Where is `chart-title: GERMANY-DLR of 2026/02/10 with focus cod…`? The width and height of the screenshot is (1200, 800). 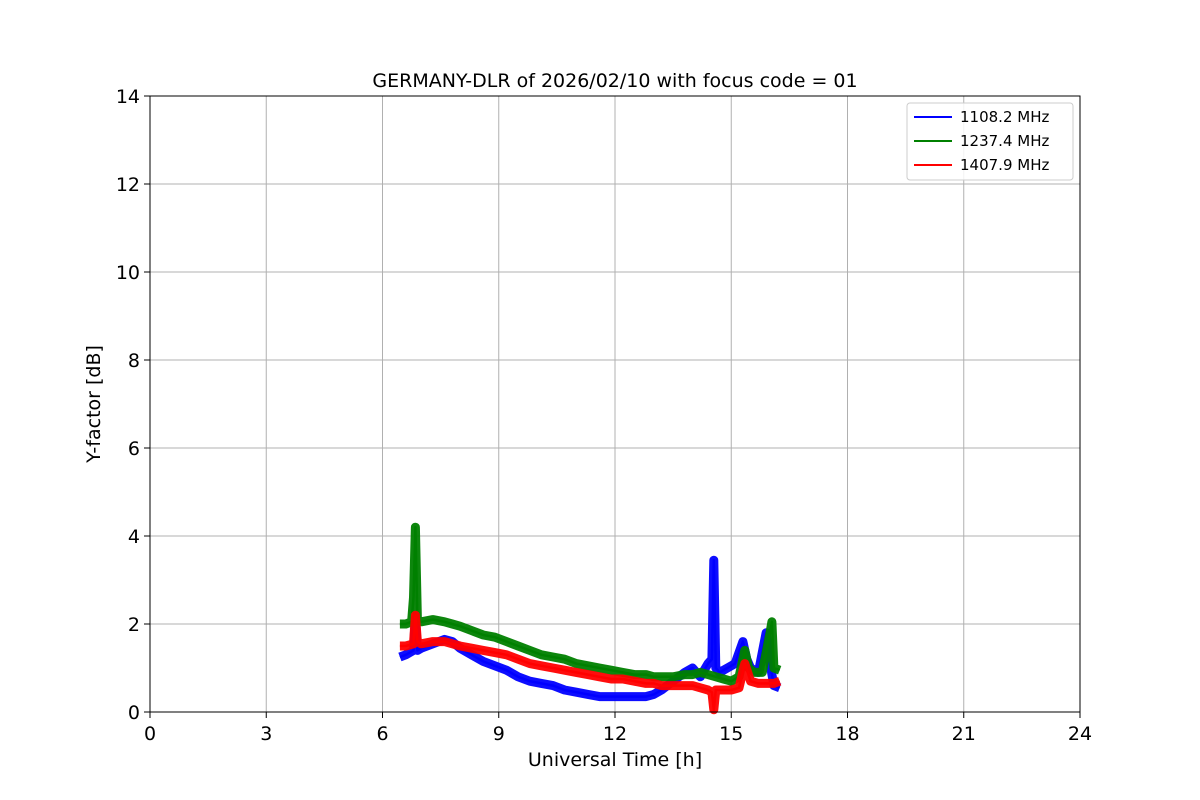
chart-title: GERMANY-DLR of 2026/02/10 with focus cod… is located at coordinates (614, 81).